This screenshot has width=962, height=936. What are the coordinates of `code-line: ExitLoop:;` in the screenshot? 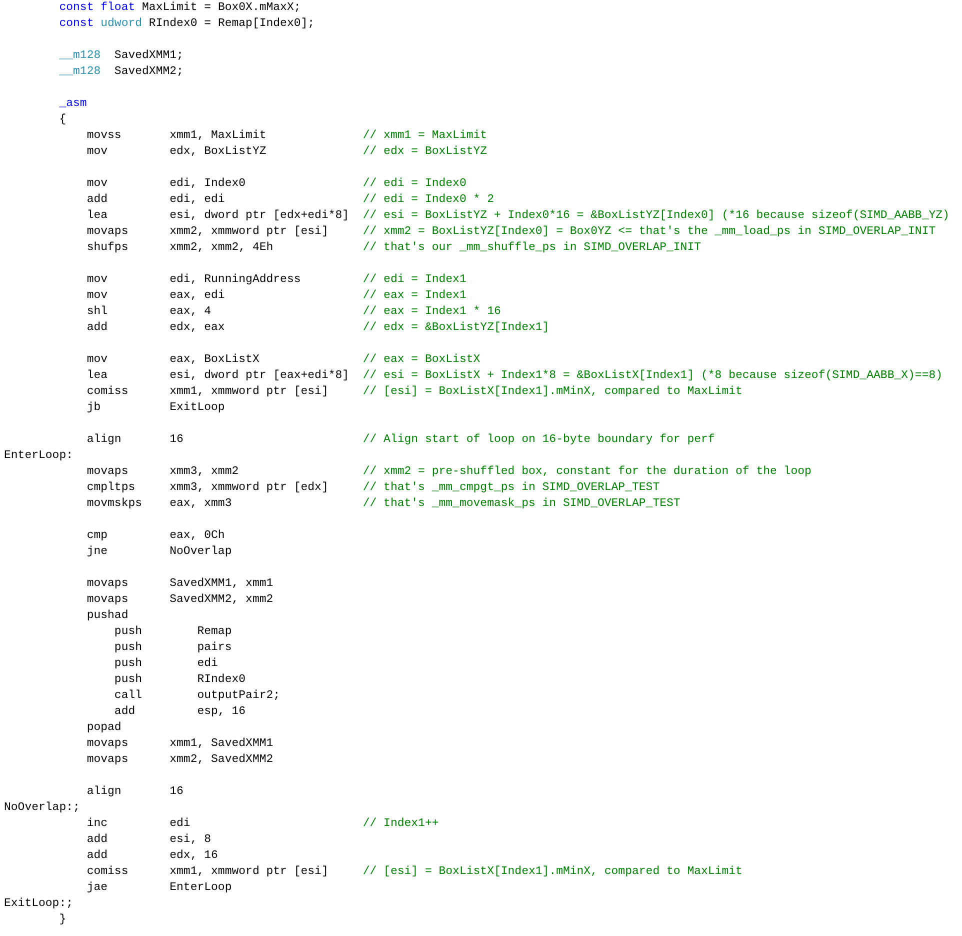 It's located at (39, 904).